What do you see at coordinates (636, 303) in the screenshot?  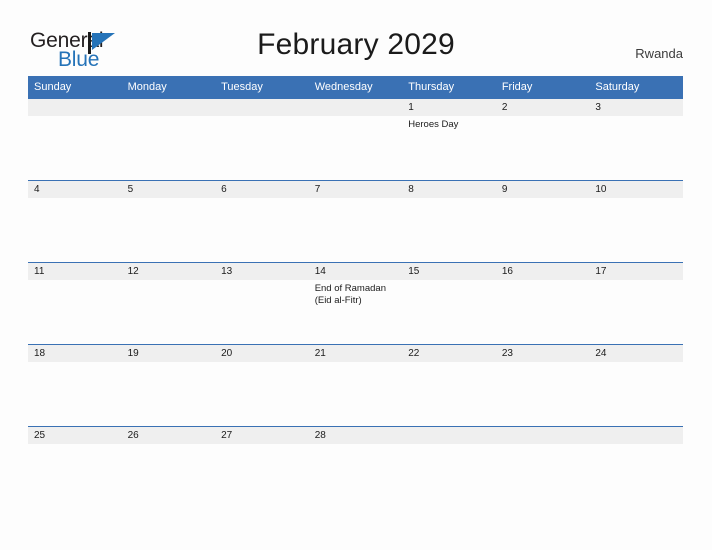 I see `calendar-day-cell: 17` at bounding box center [636, 303].